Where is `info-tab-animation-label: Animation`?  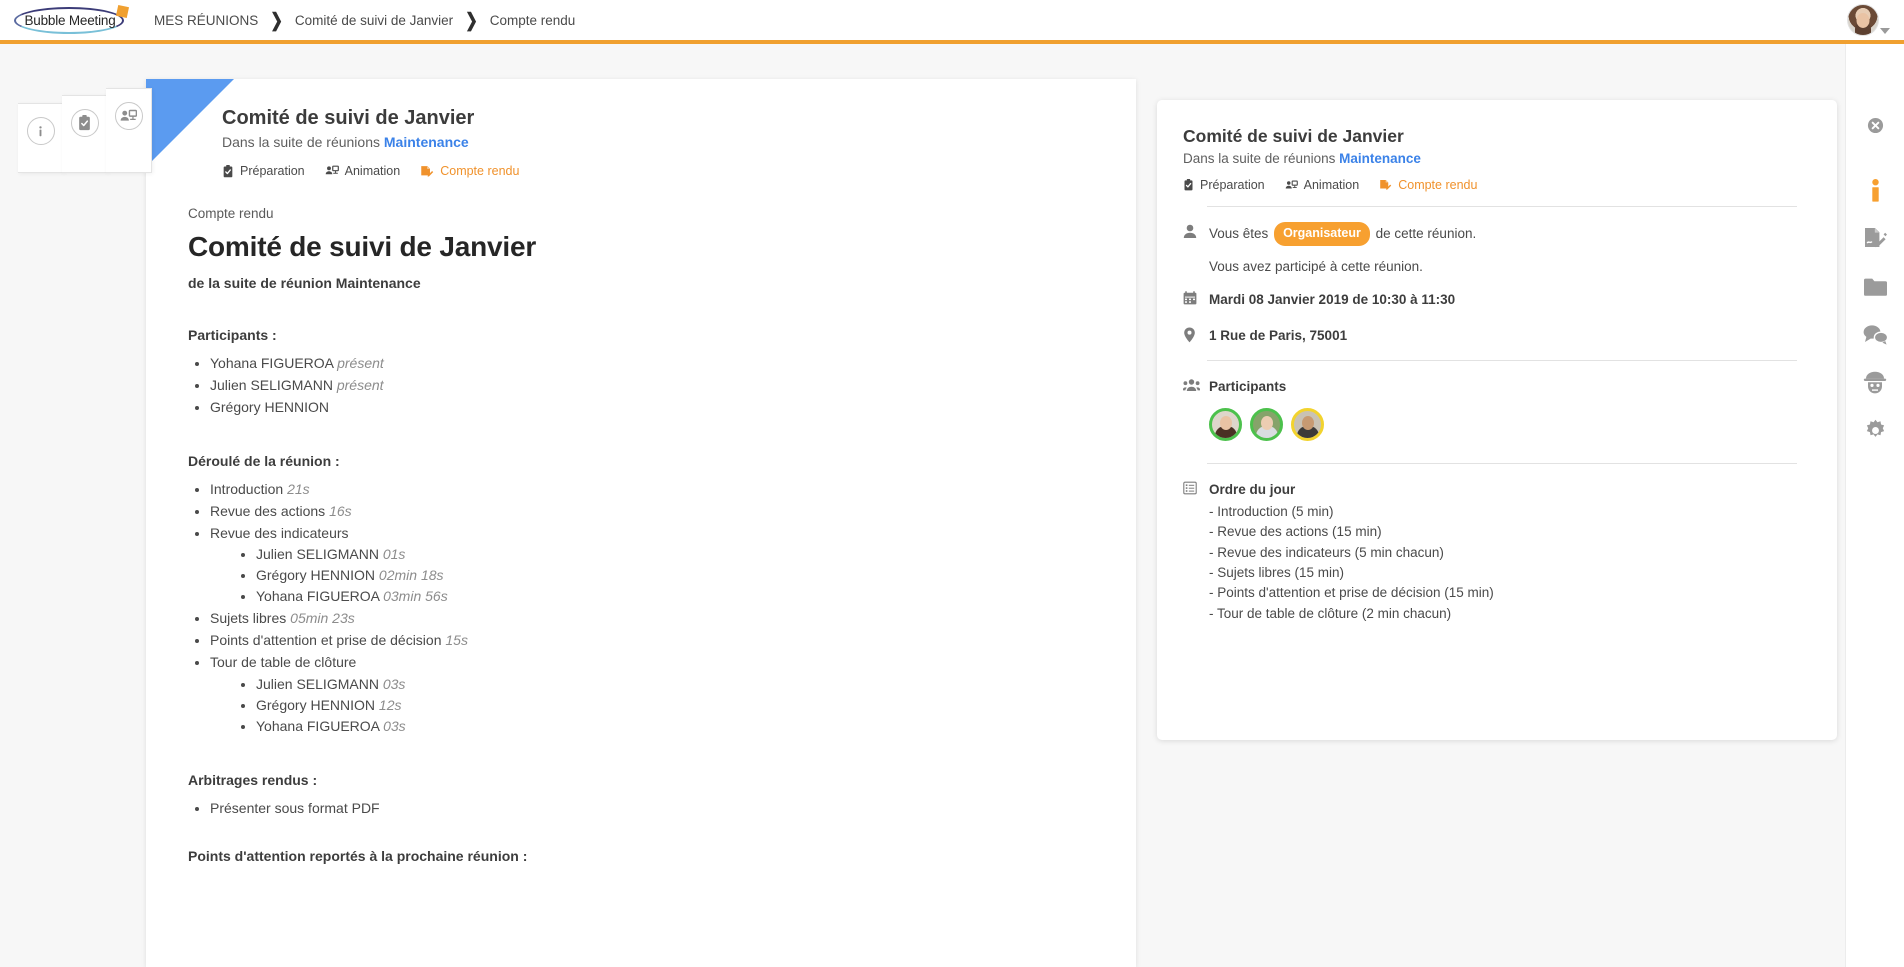 info-tab-animation-label: Animation is located at coordinates (1331, 185).